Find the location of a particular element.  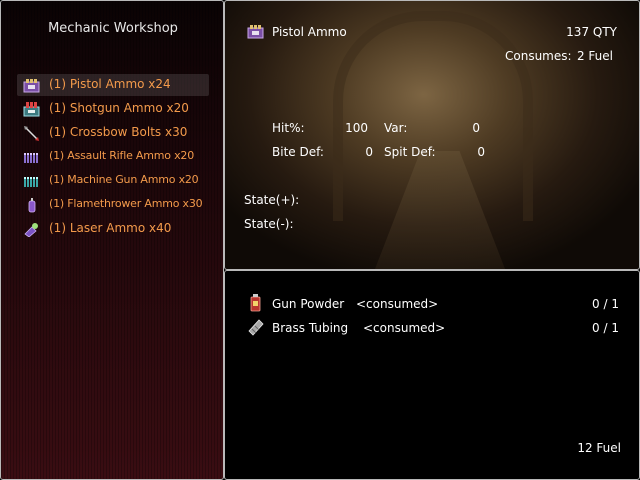

recipe-item-label: (1) Flamethrower Ammo x30 is located at coordinates (126, 203).